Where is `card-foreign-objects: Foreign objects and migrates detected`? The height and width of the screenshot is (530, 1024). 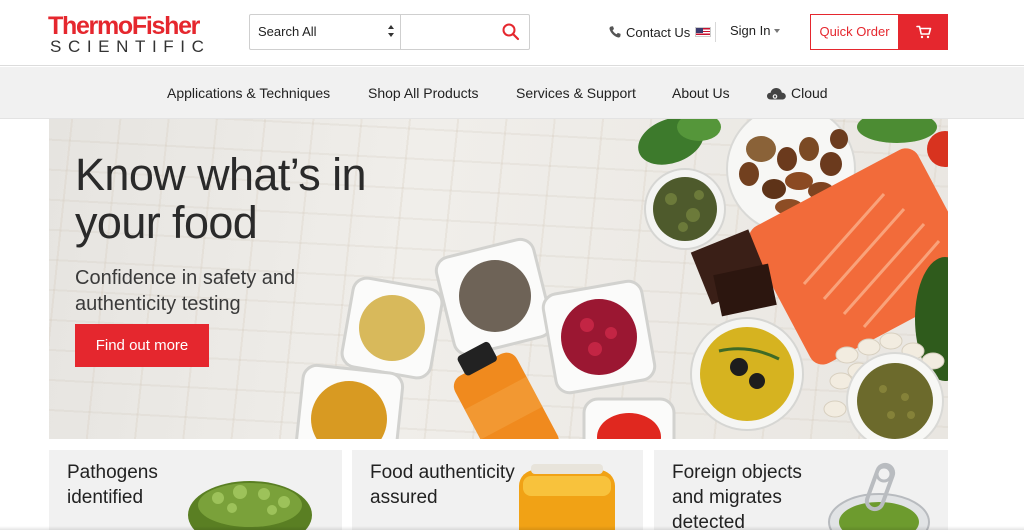
card-foreign-objects: Foreign objects and migrates detected is located at coordinates (801, 490).